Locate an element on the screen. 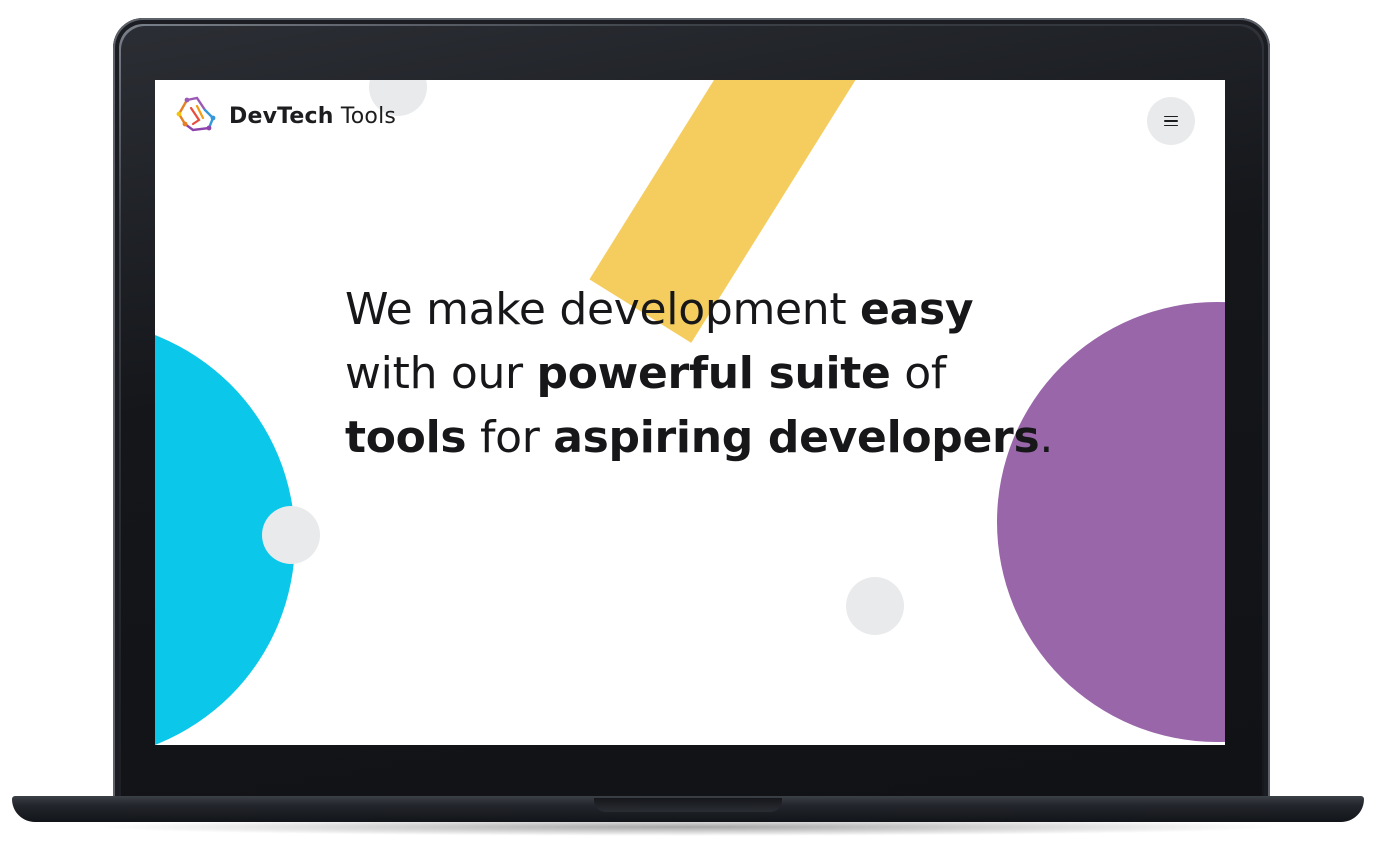 The image size is (1376, 848). headline-text: of is located at coordinates (918, 373).